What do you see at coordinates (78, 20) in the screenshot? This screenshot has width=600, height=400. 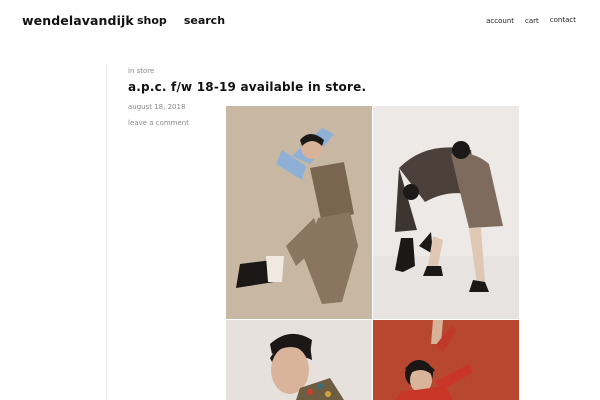 I see `site-brand-link: wendelavandijk` at bounding box center [78, 20].